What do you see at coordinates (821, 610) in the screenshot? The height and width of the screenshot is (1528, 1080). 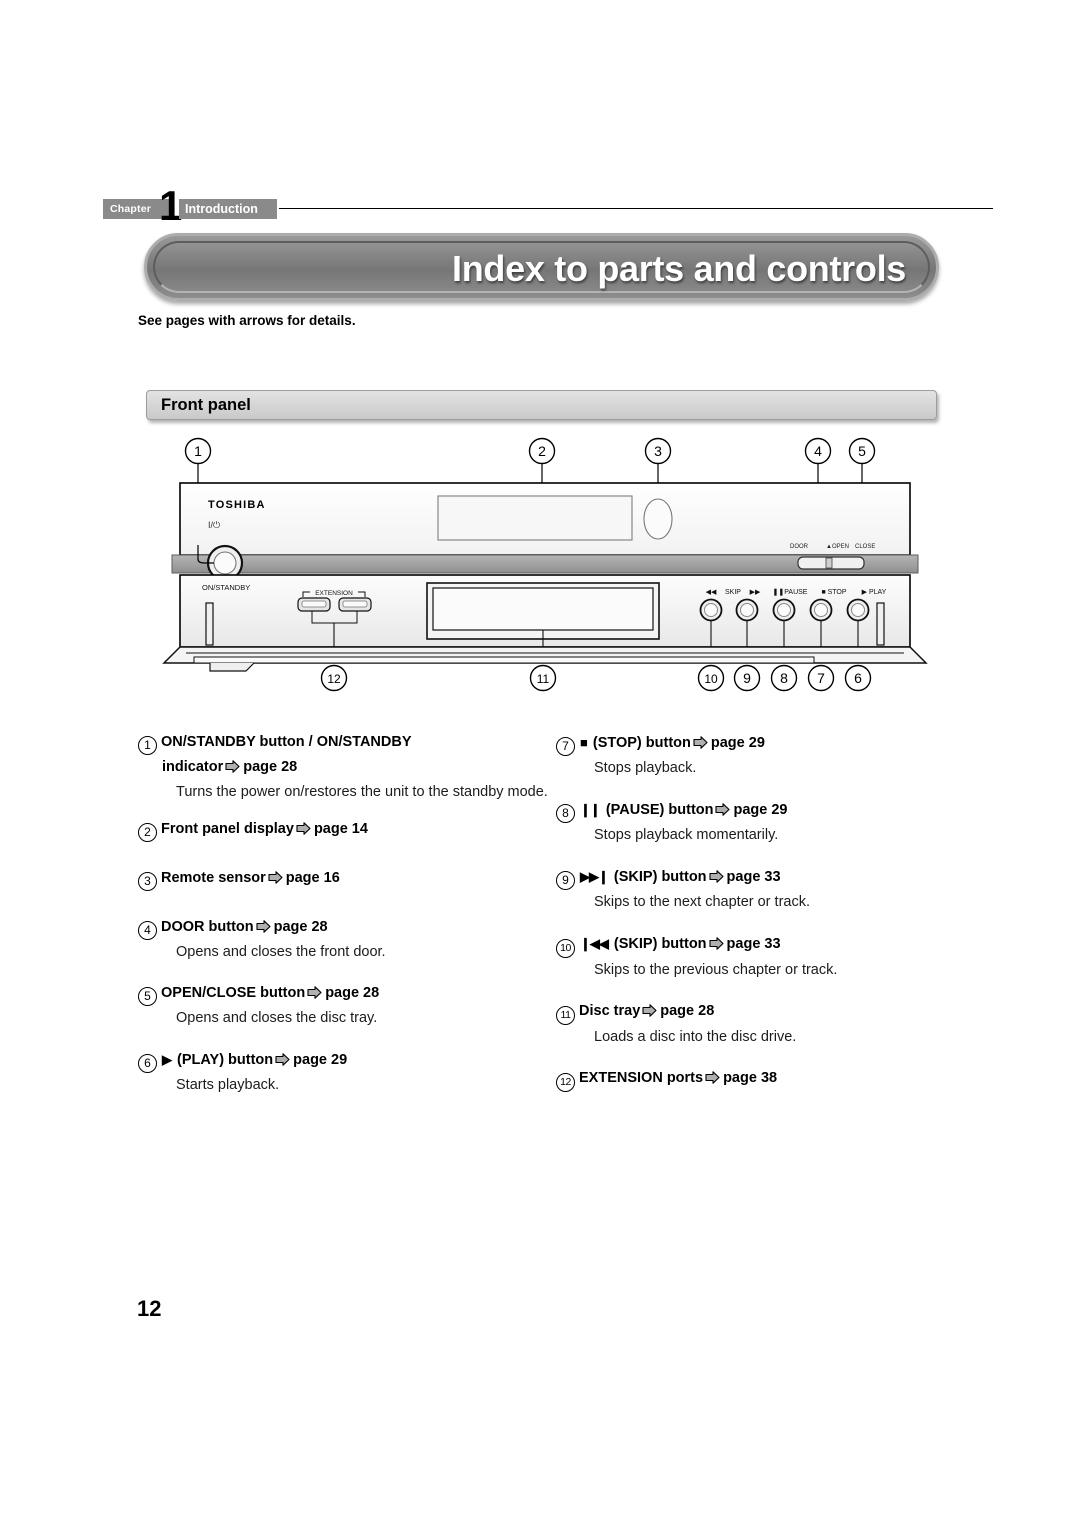 I see `stop-button-inner` at bounding box center [821, 610].